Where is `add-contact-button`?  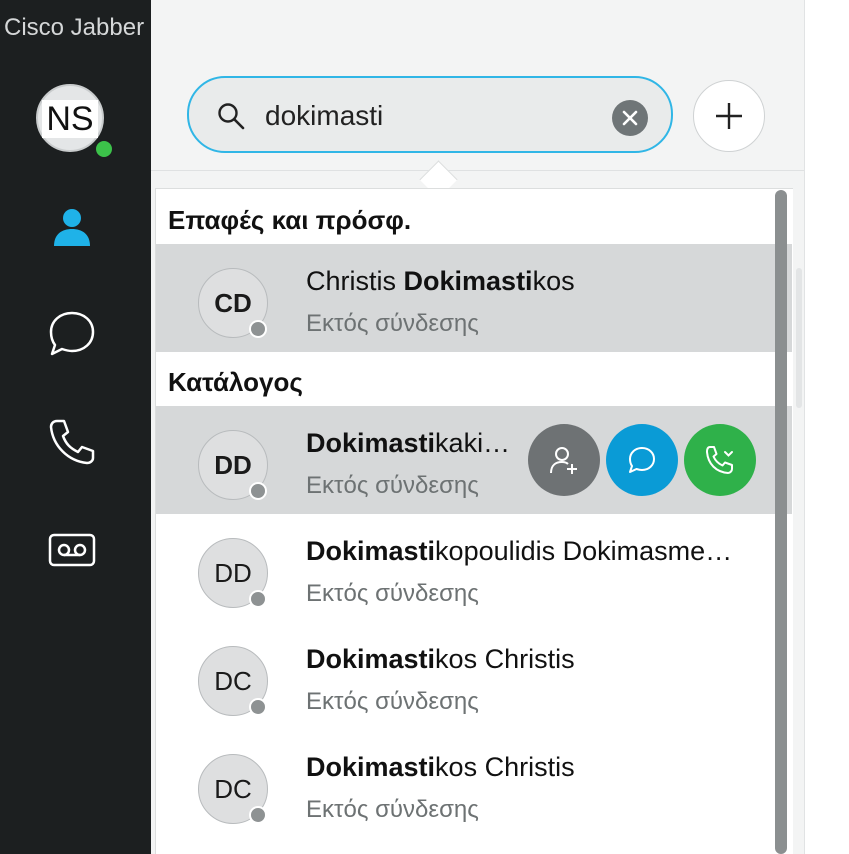
add-contact-button is located at coordinates (564, 460).